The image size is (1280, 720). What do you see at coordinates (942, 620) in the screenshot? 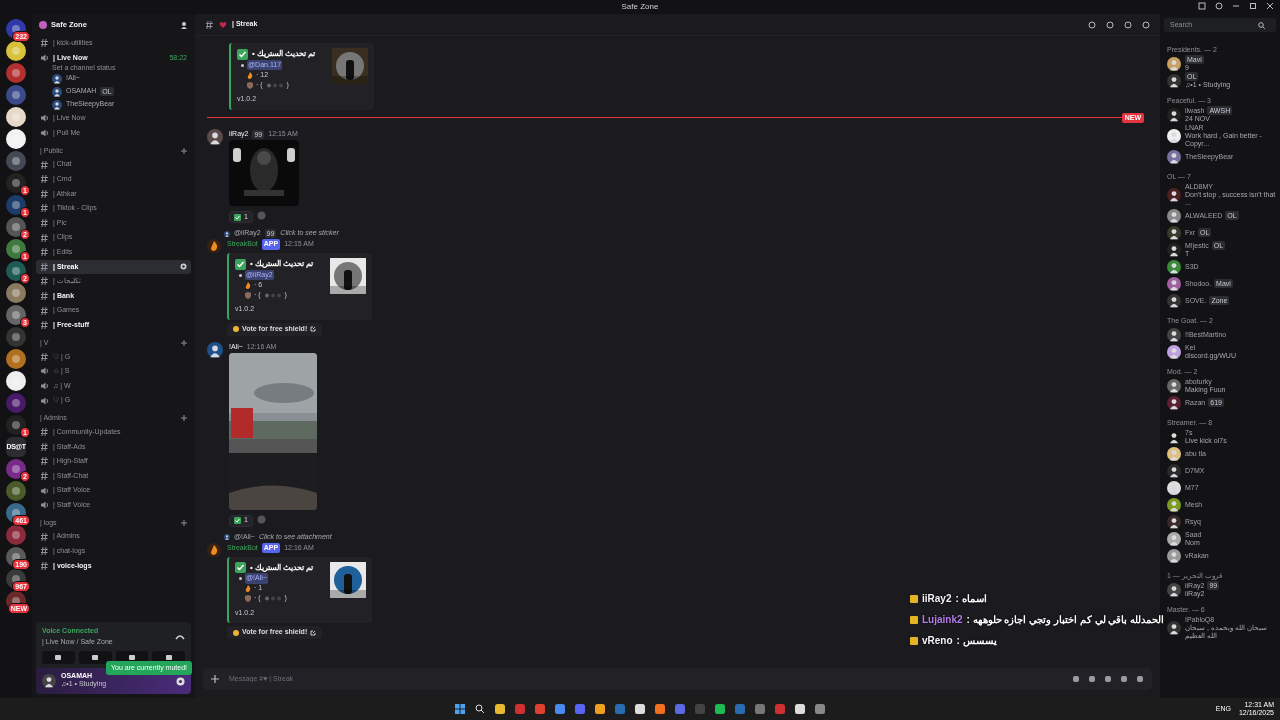
I see `chatter-name: Lujaink2` at bounding box center [942, 620].